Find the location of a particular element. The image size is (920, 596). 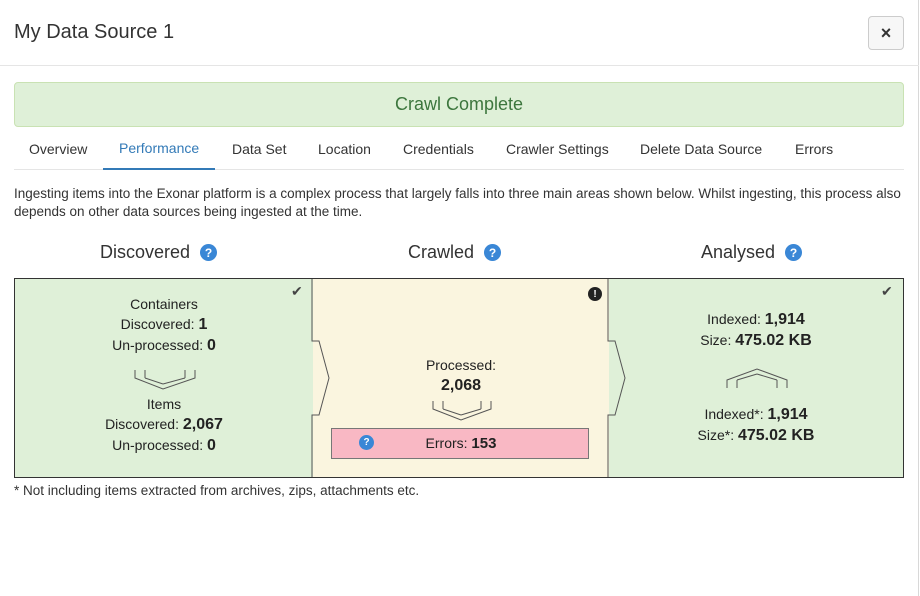

check-icon: ✔ is located at coordinates (887, 291).